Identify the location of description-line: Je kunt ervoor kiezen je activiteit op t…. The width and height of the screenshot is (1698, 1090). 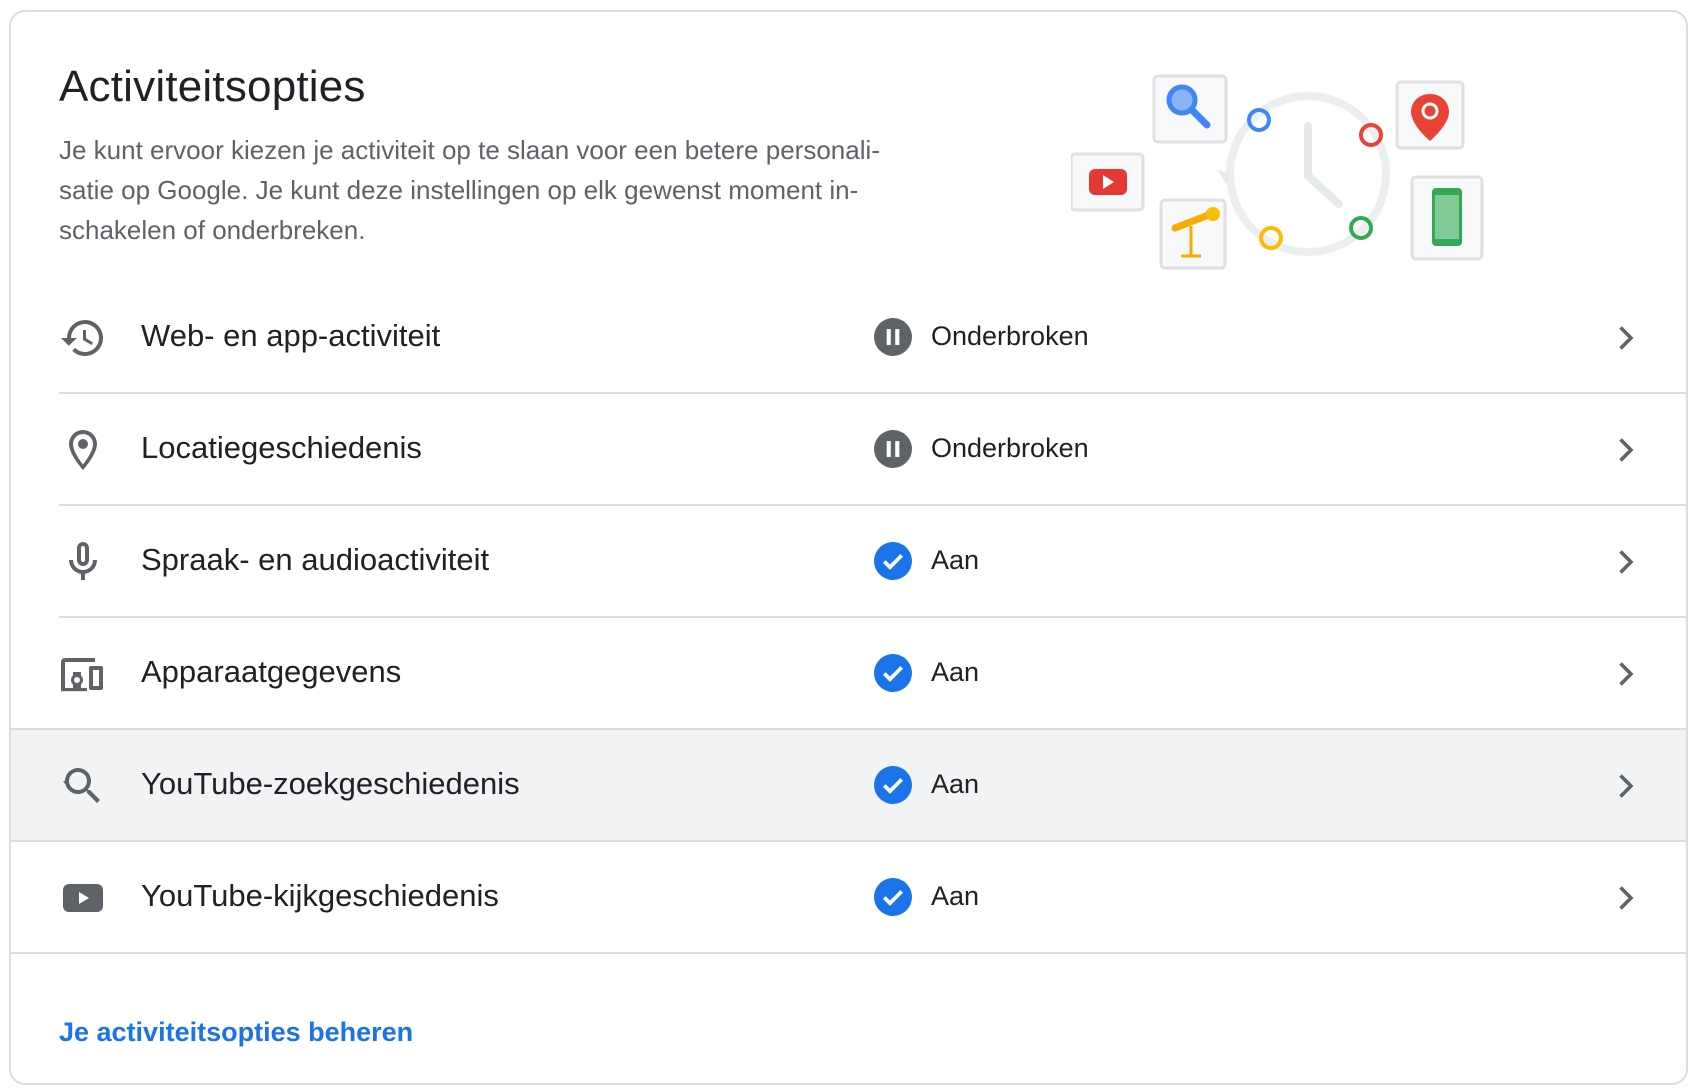
(469, 150).